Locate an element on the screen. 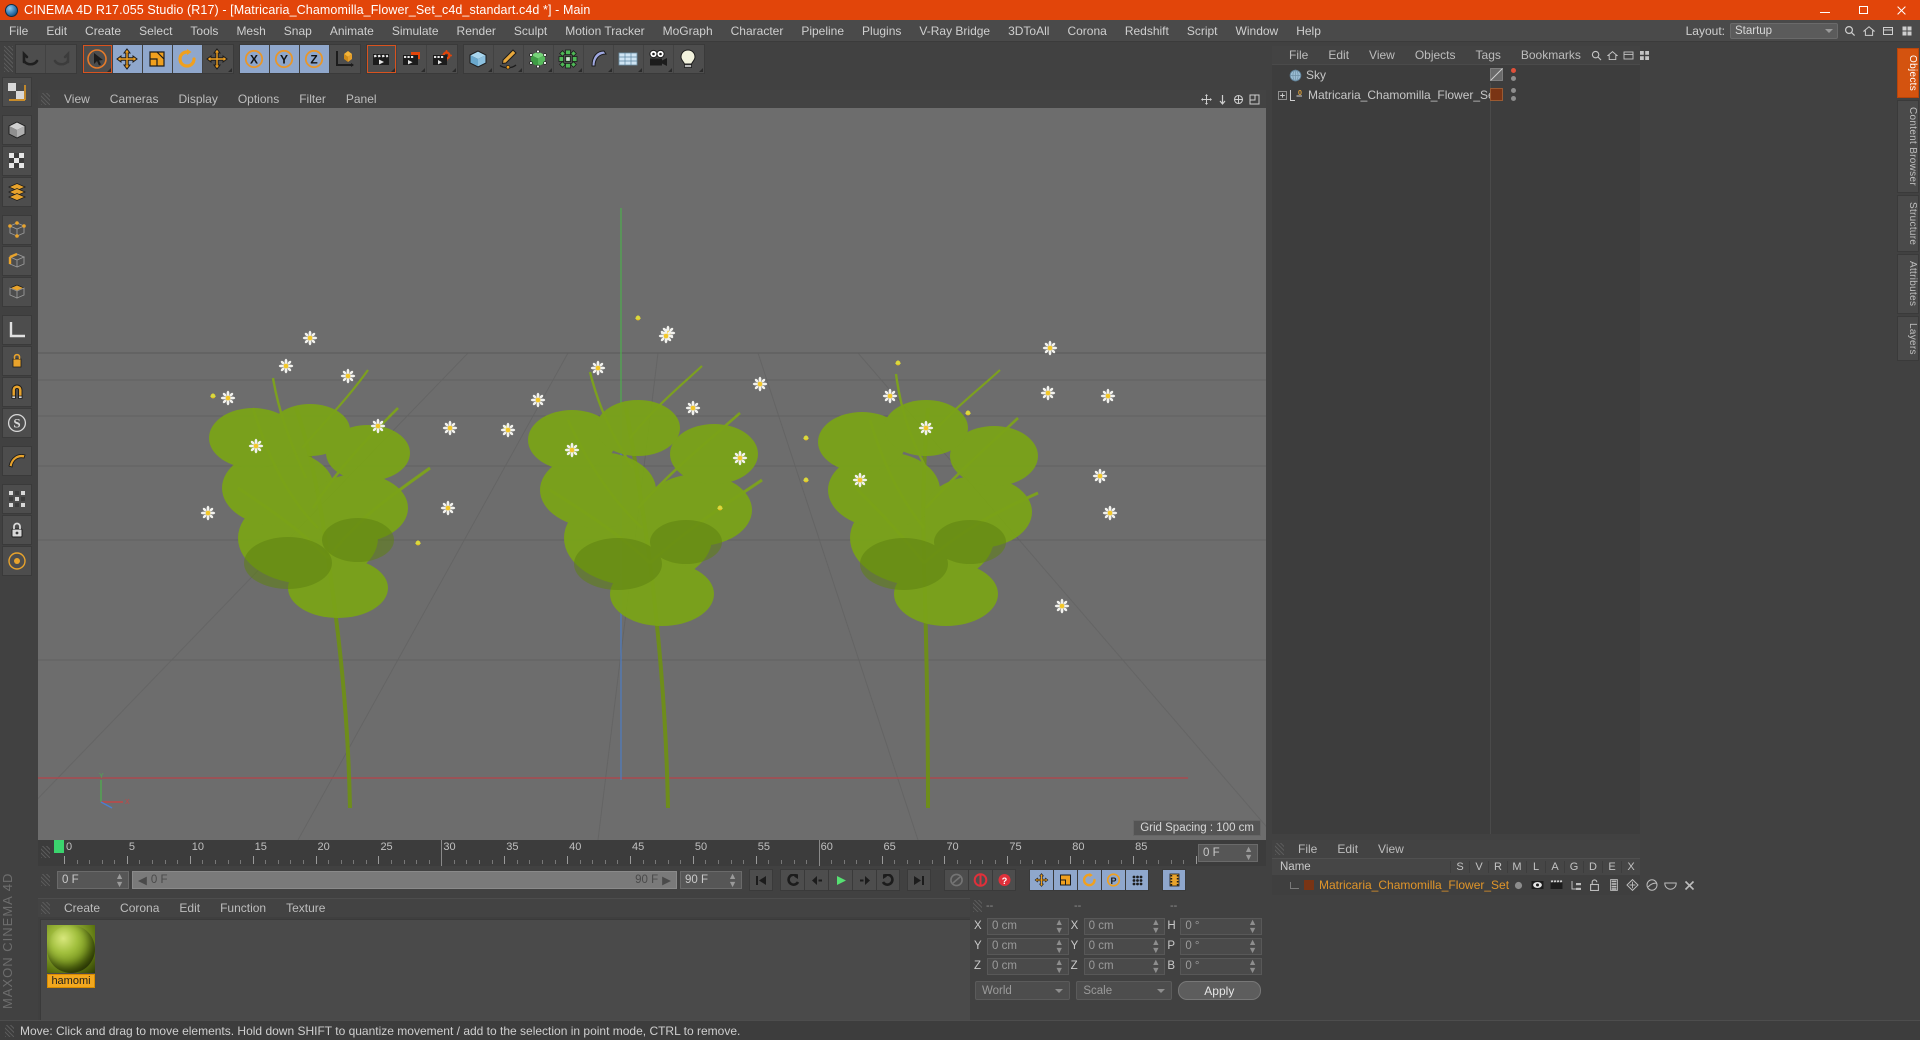 This screenshot has height=1040, width=1920. object-menu-objects: Objects is located at coordinates (1435, 55).